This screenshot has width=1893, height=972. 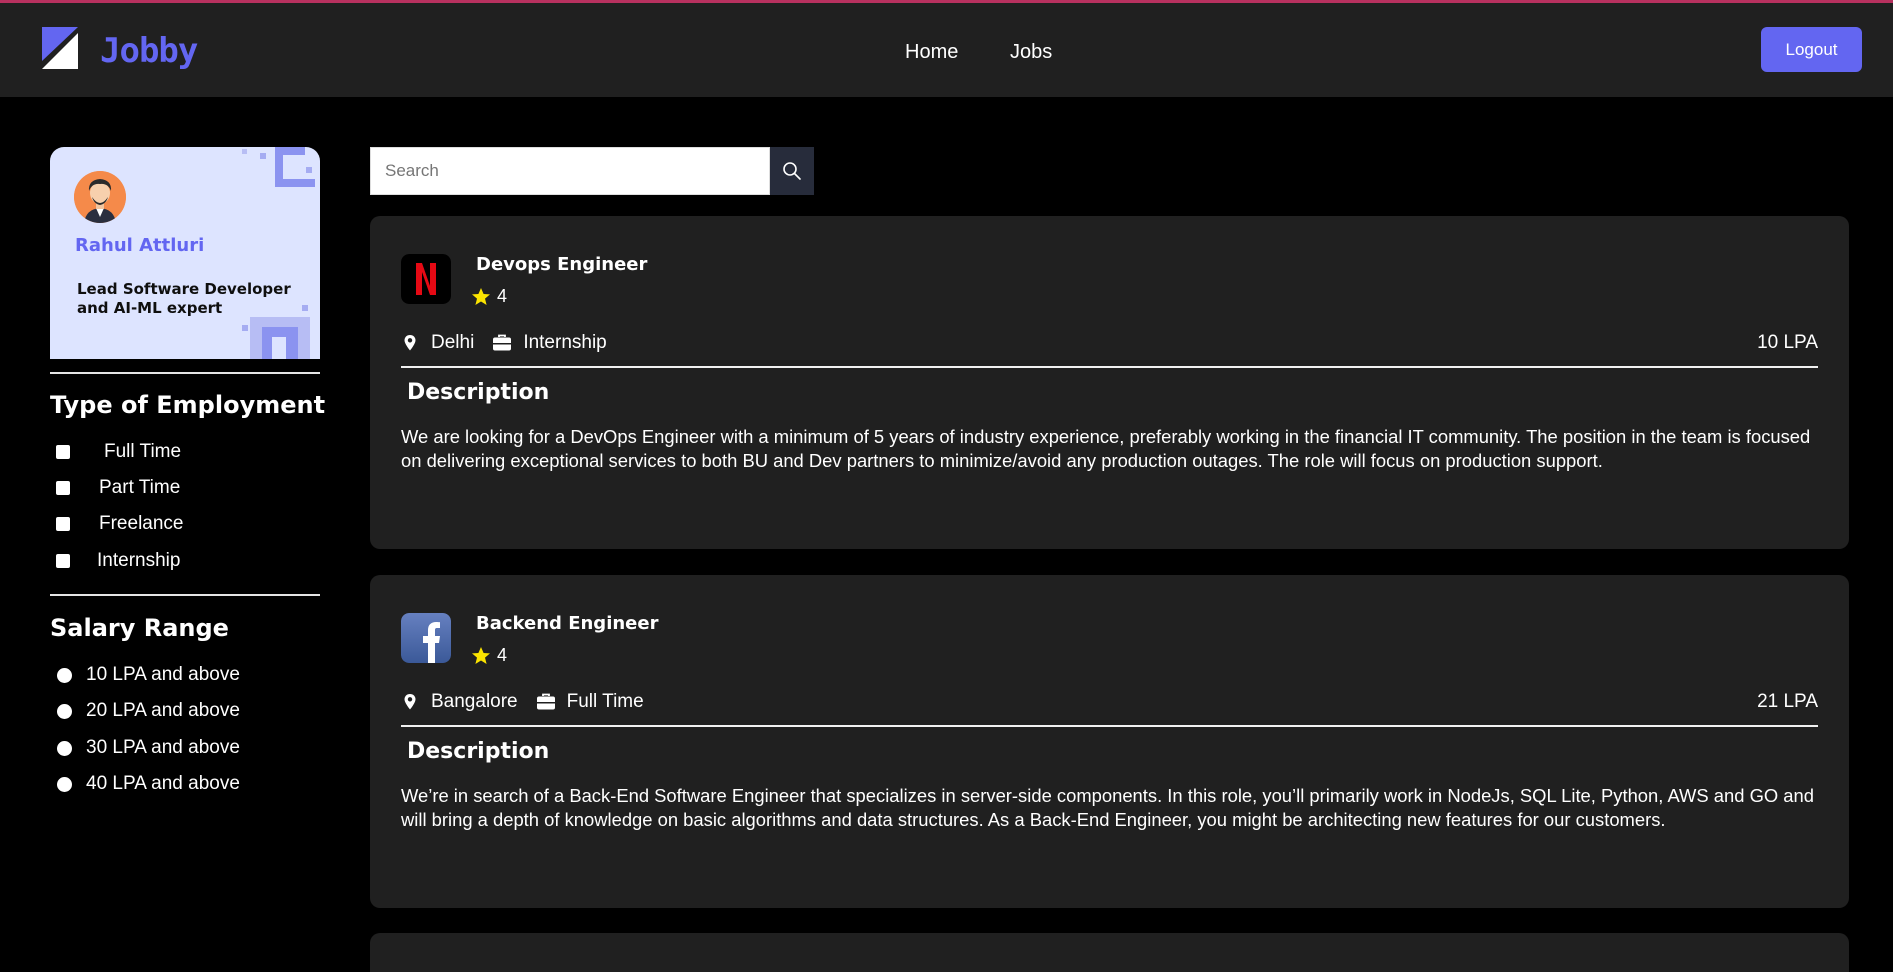 I want to click on job-package: 10 LPA, so click(x=1787, y=342).